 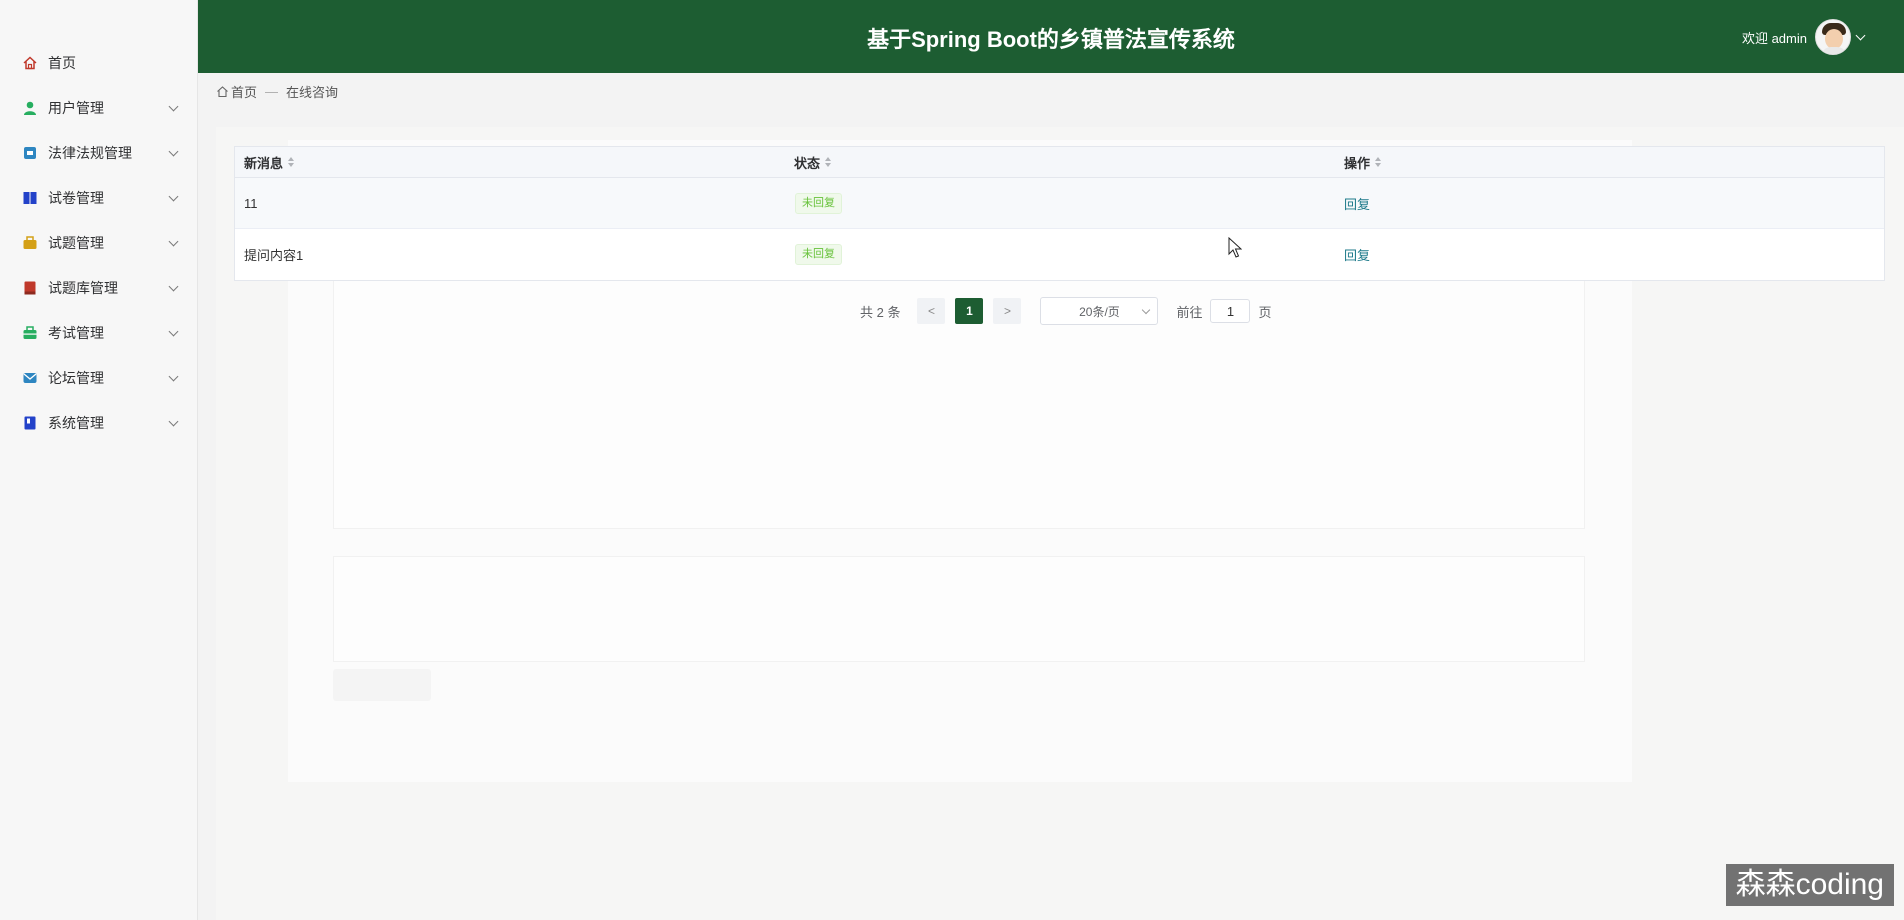 I want to click on sidebar-item-label: 考试管理, so click(x=76, y=332).